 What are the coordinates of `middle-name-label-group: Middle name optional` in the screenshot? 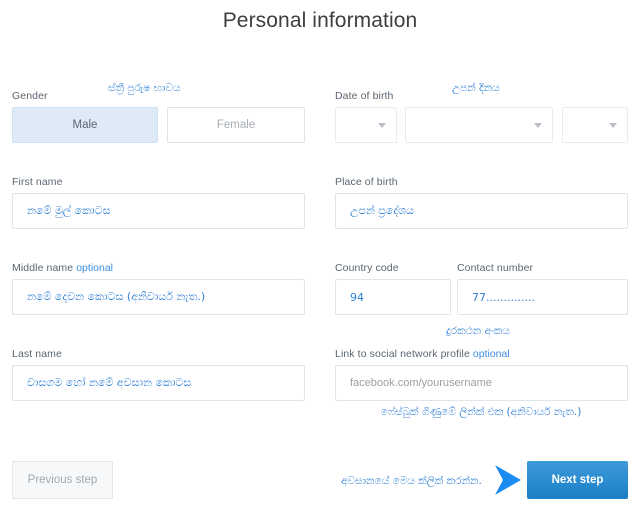 It's located at (62, 268).